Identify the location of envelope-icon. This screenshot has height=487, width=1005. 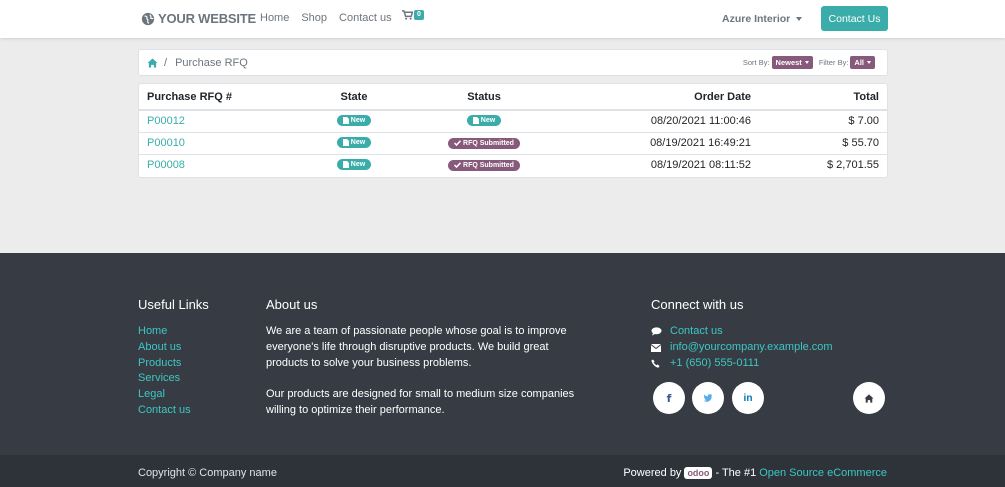
(656, 347).